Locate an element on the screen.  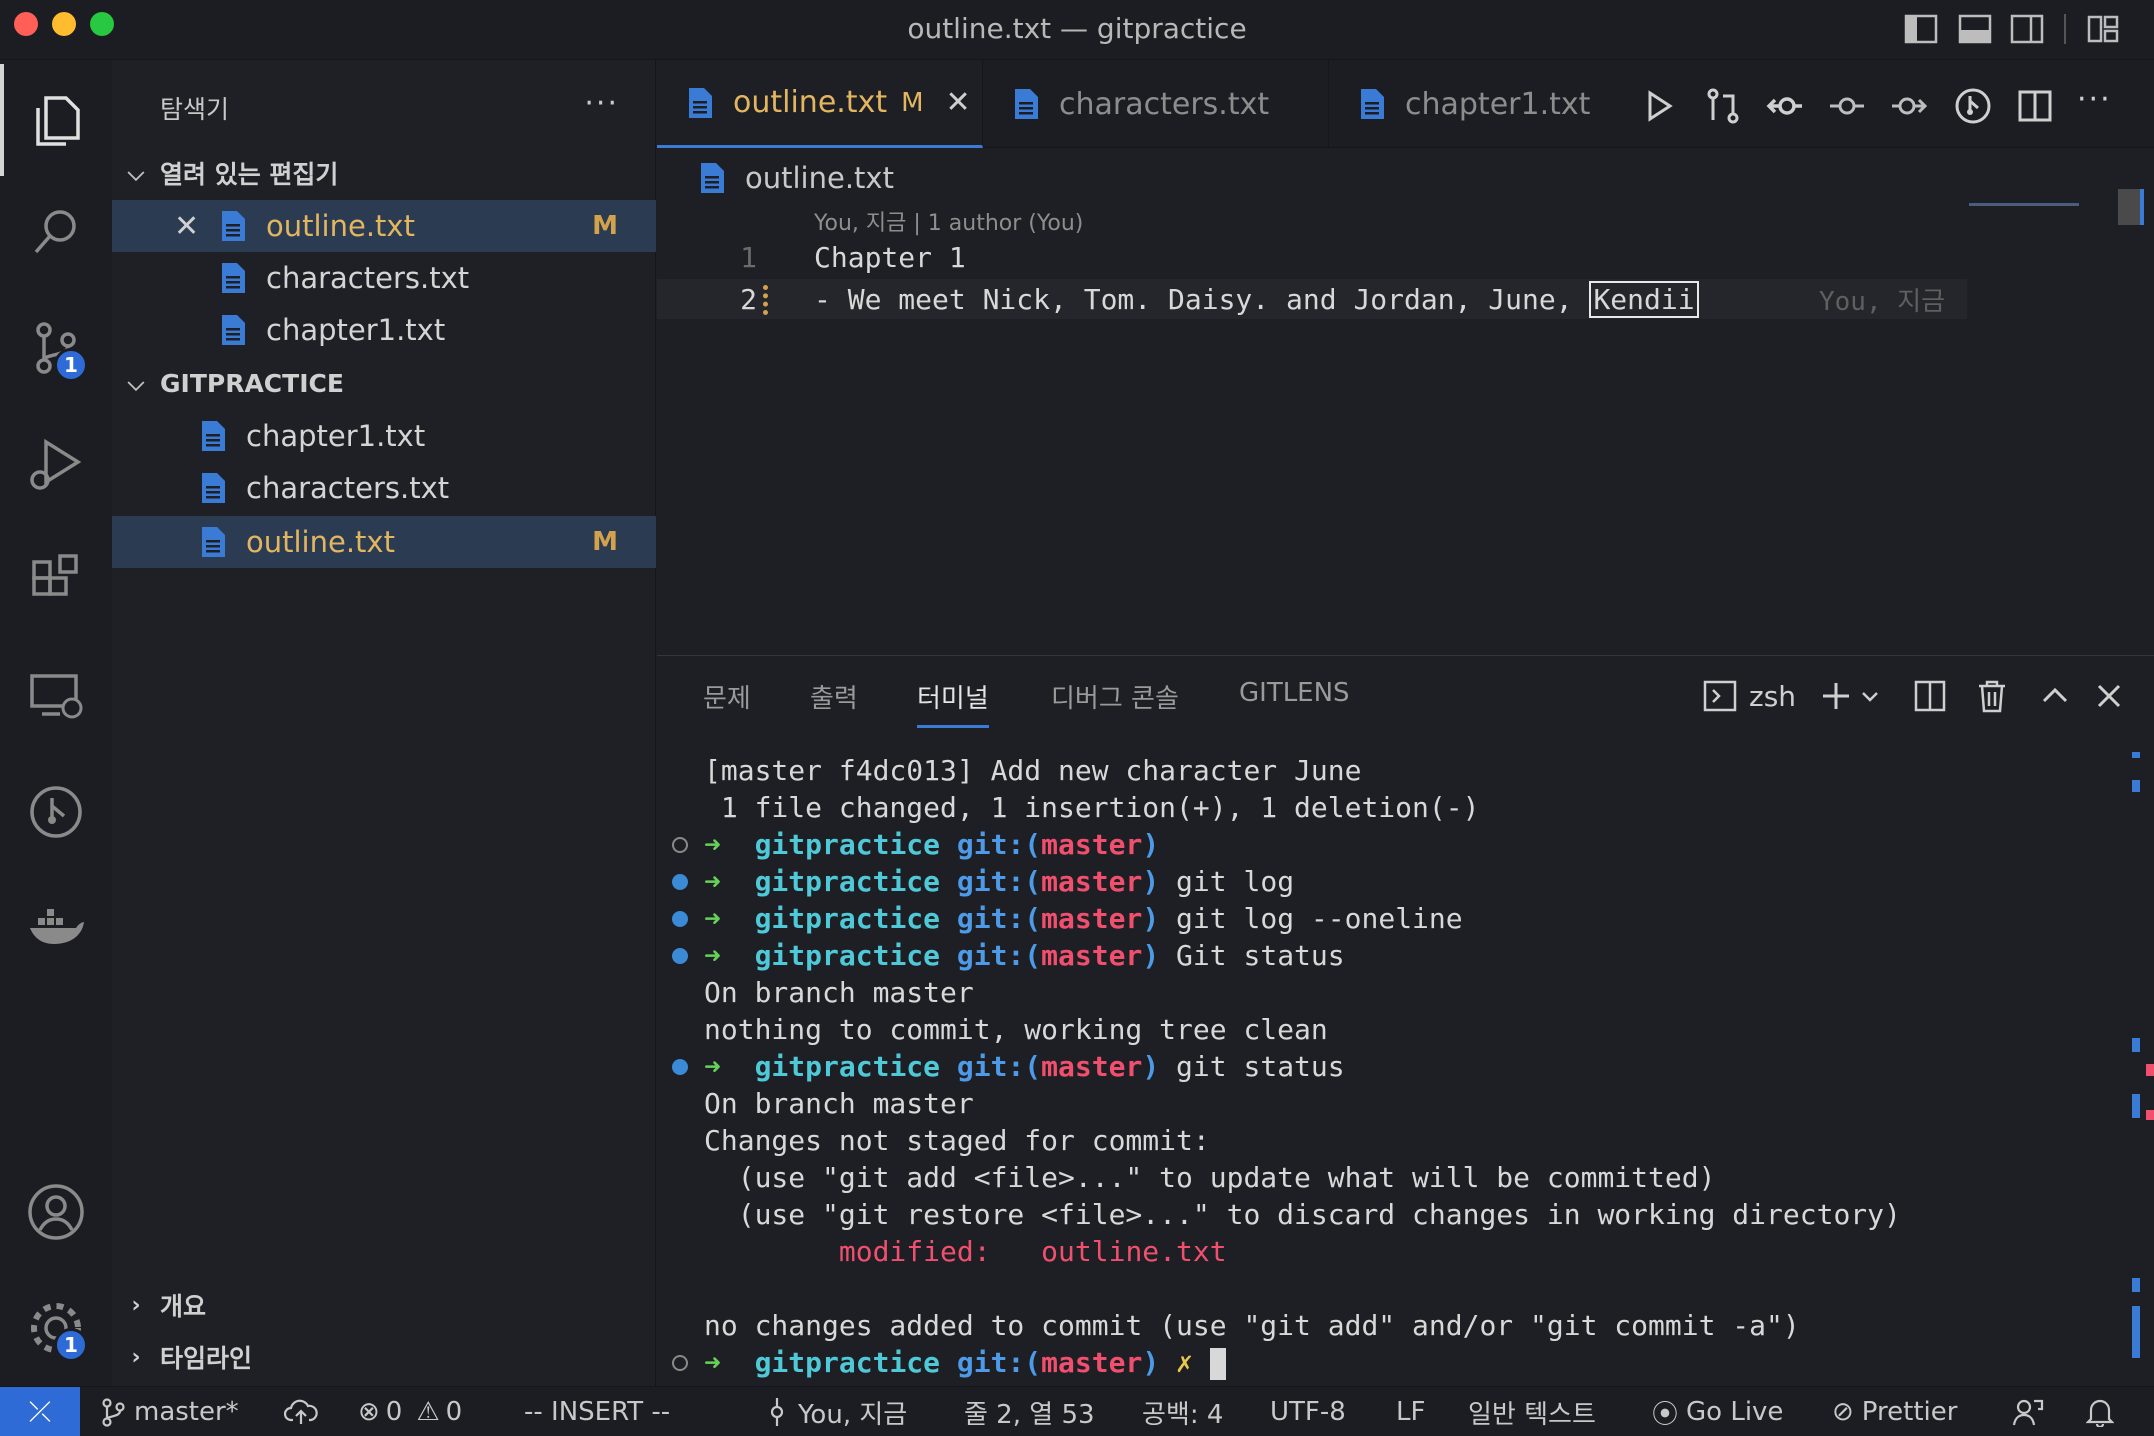
trash-icon is located at coordinates (1992, 696).